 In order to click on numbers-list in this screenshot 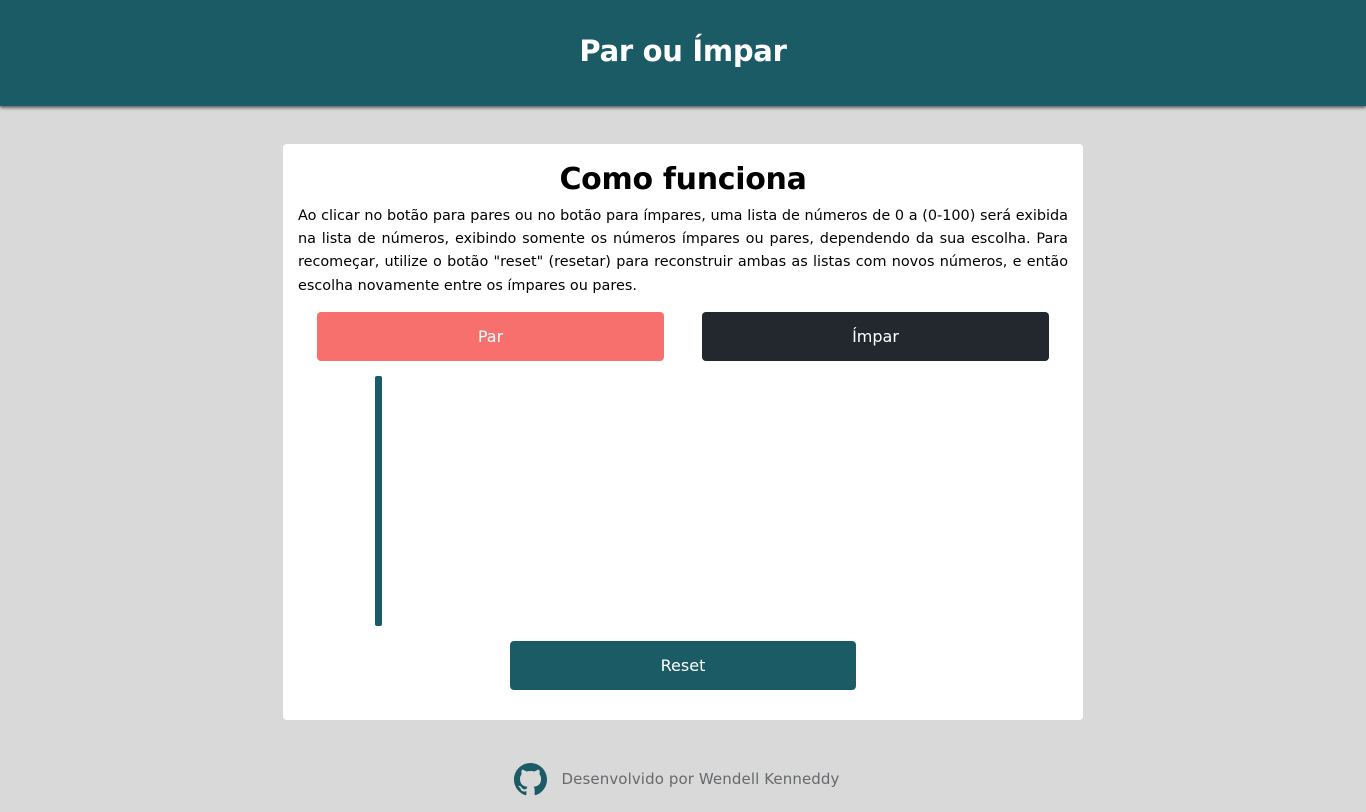, I will do `click(687, 501)`.